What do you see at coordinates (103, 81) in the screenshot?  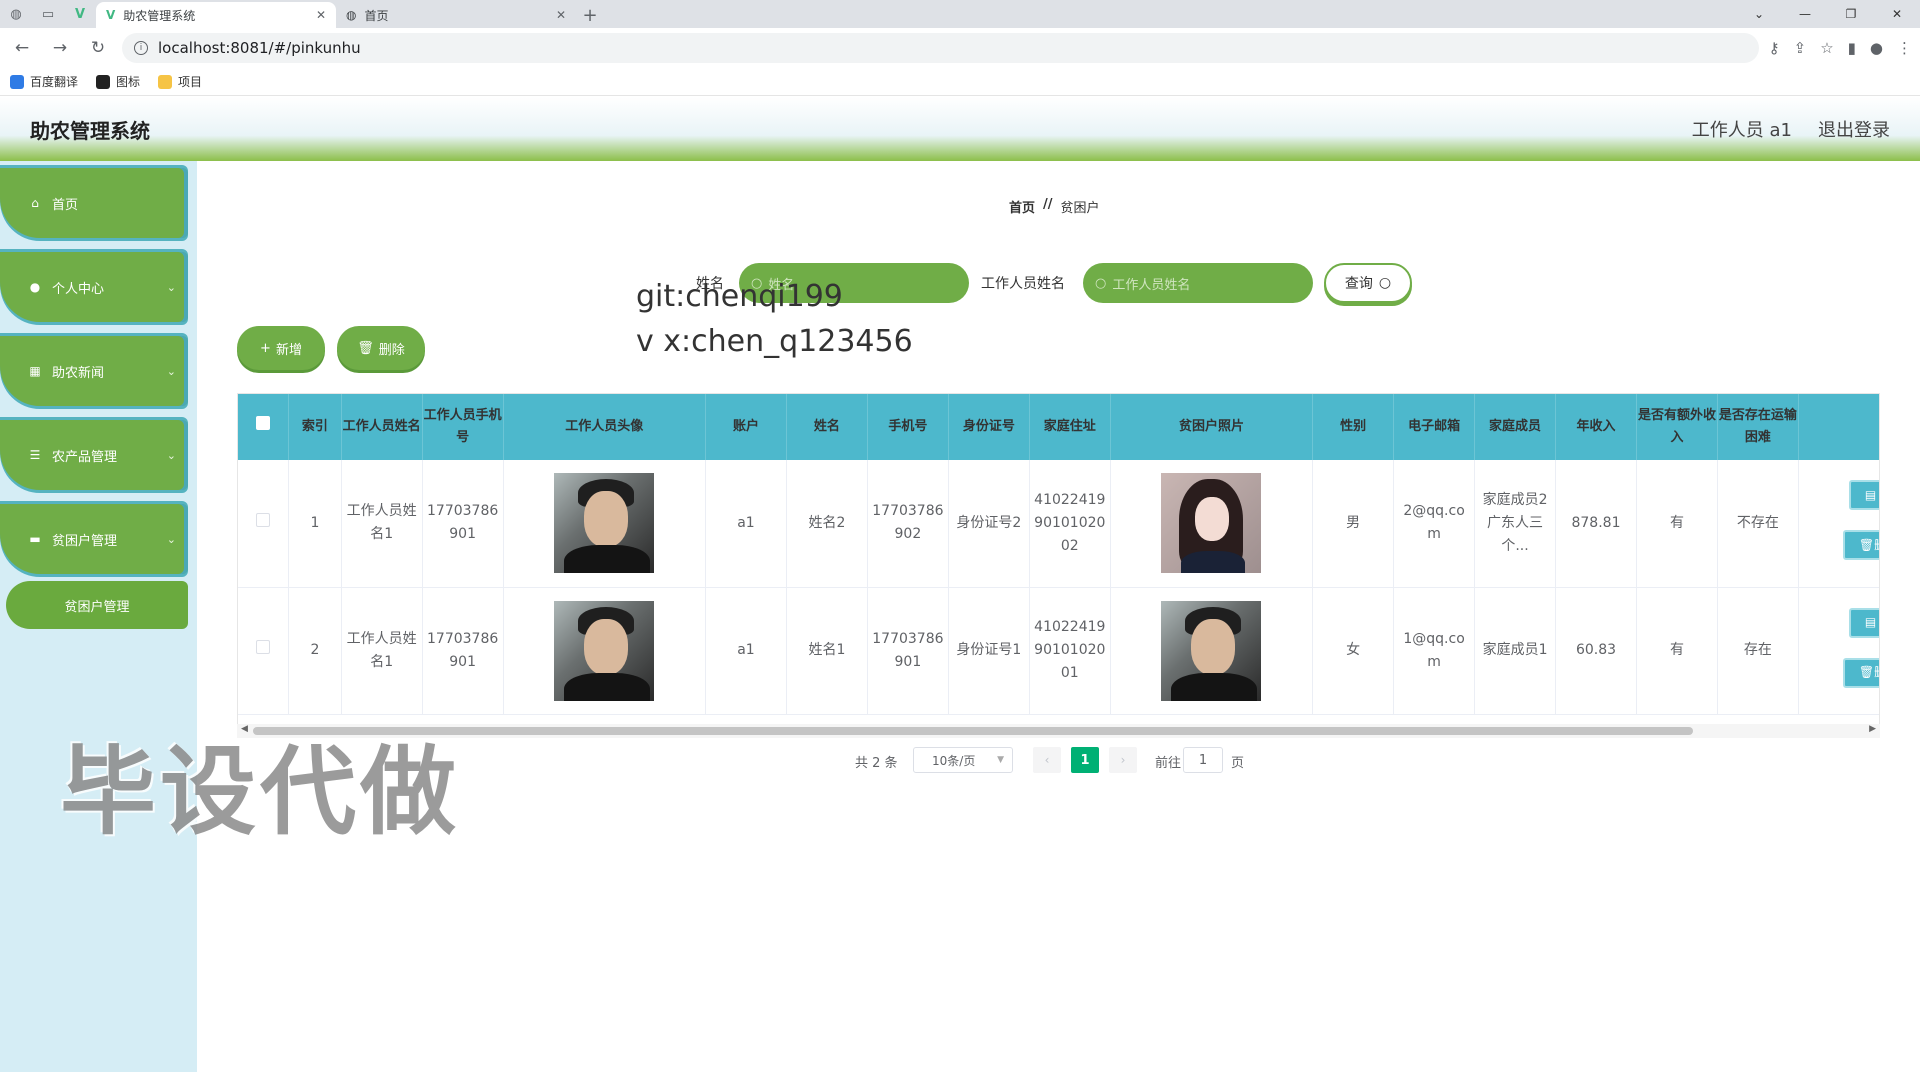 I see `image-icon` at bounding box center [103, 81].